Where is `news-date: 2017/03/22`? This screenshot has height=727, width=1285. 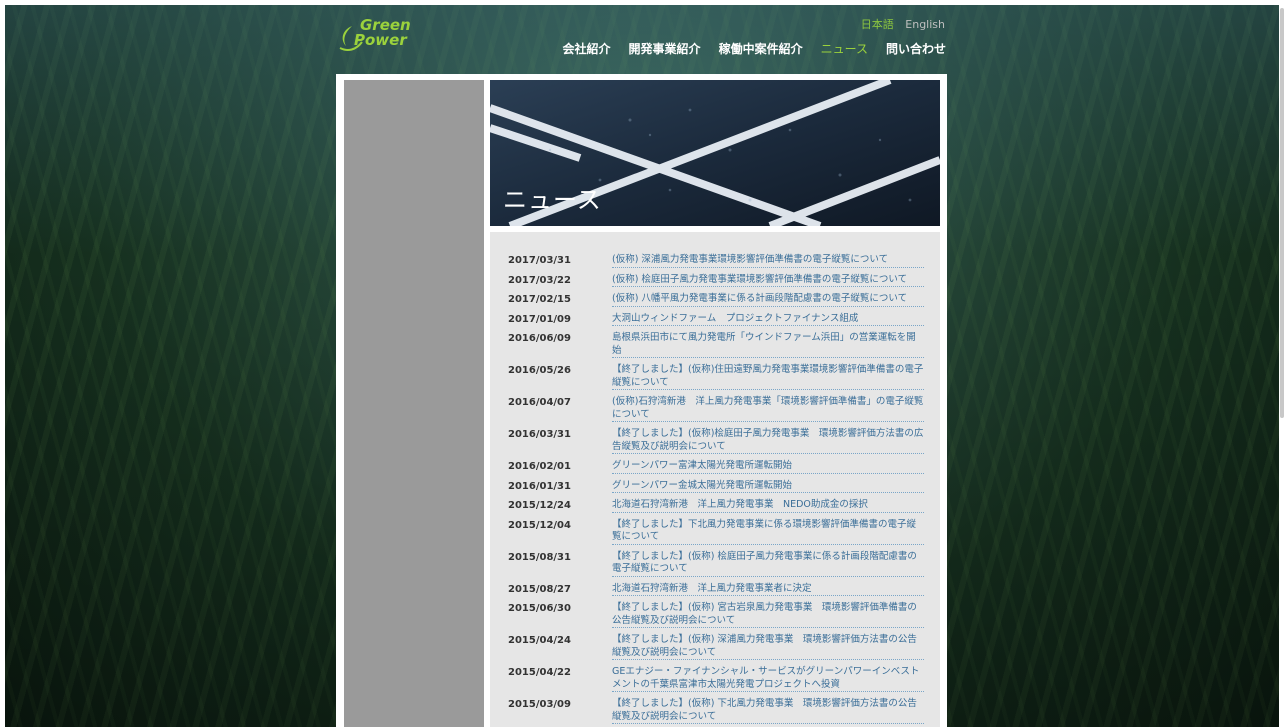
news-date: 2017/03/22 is located at coordinates (539, 280).